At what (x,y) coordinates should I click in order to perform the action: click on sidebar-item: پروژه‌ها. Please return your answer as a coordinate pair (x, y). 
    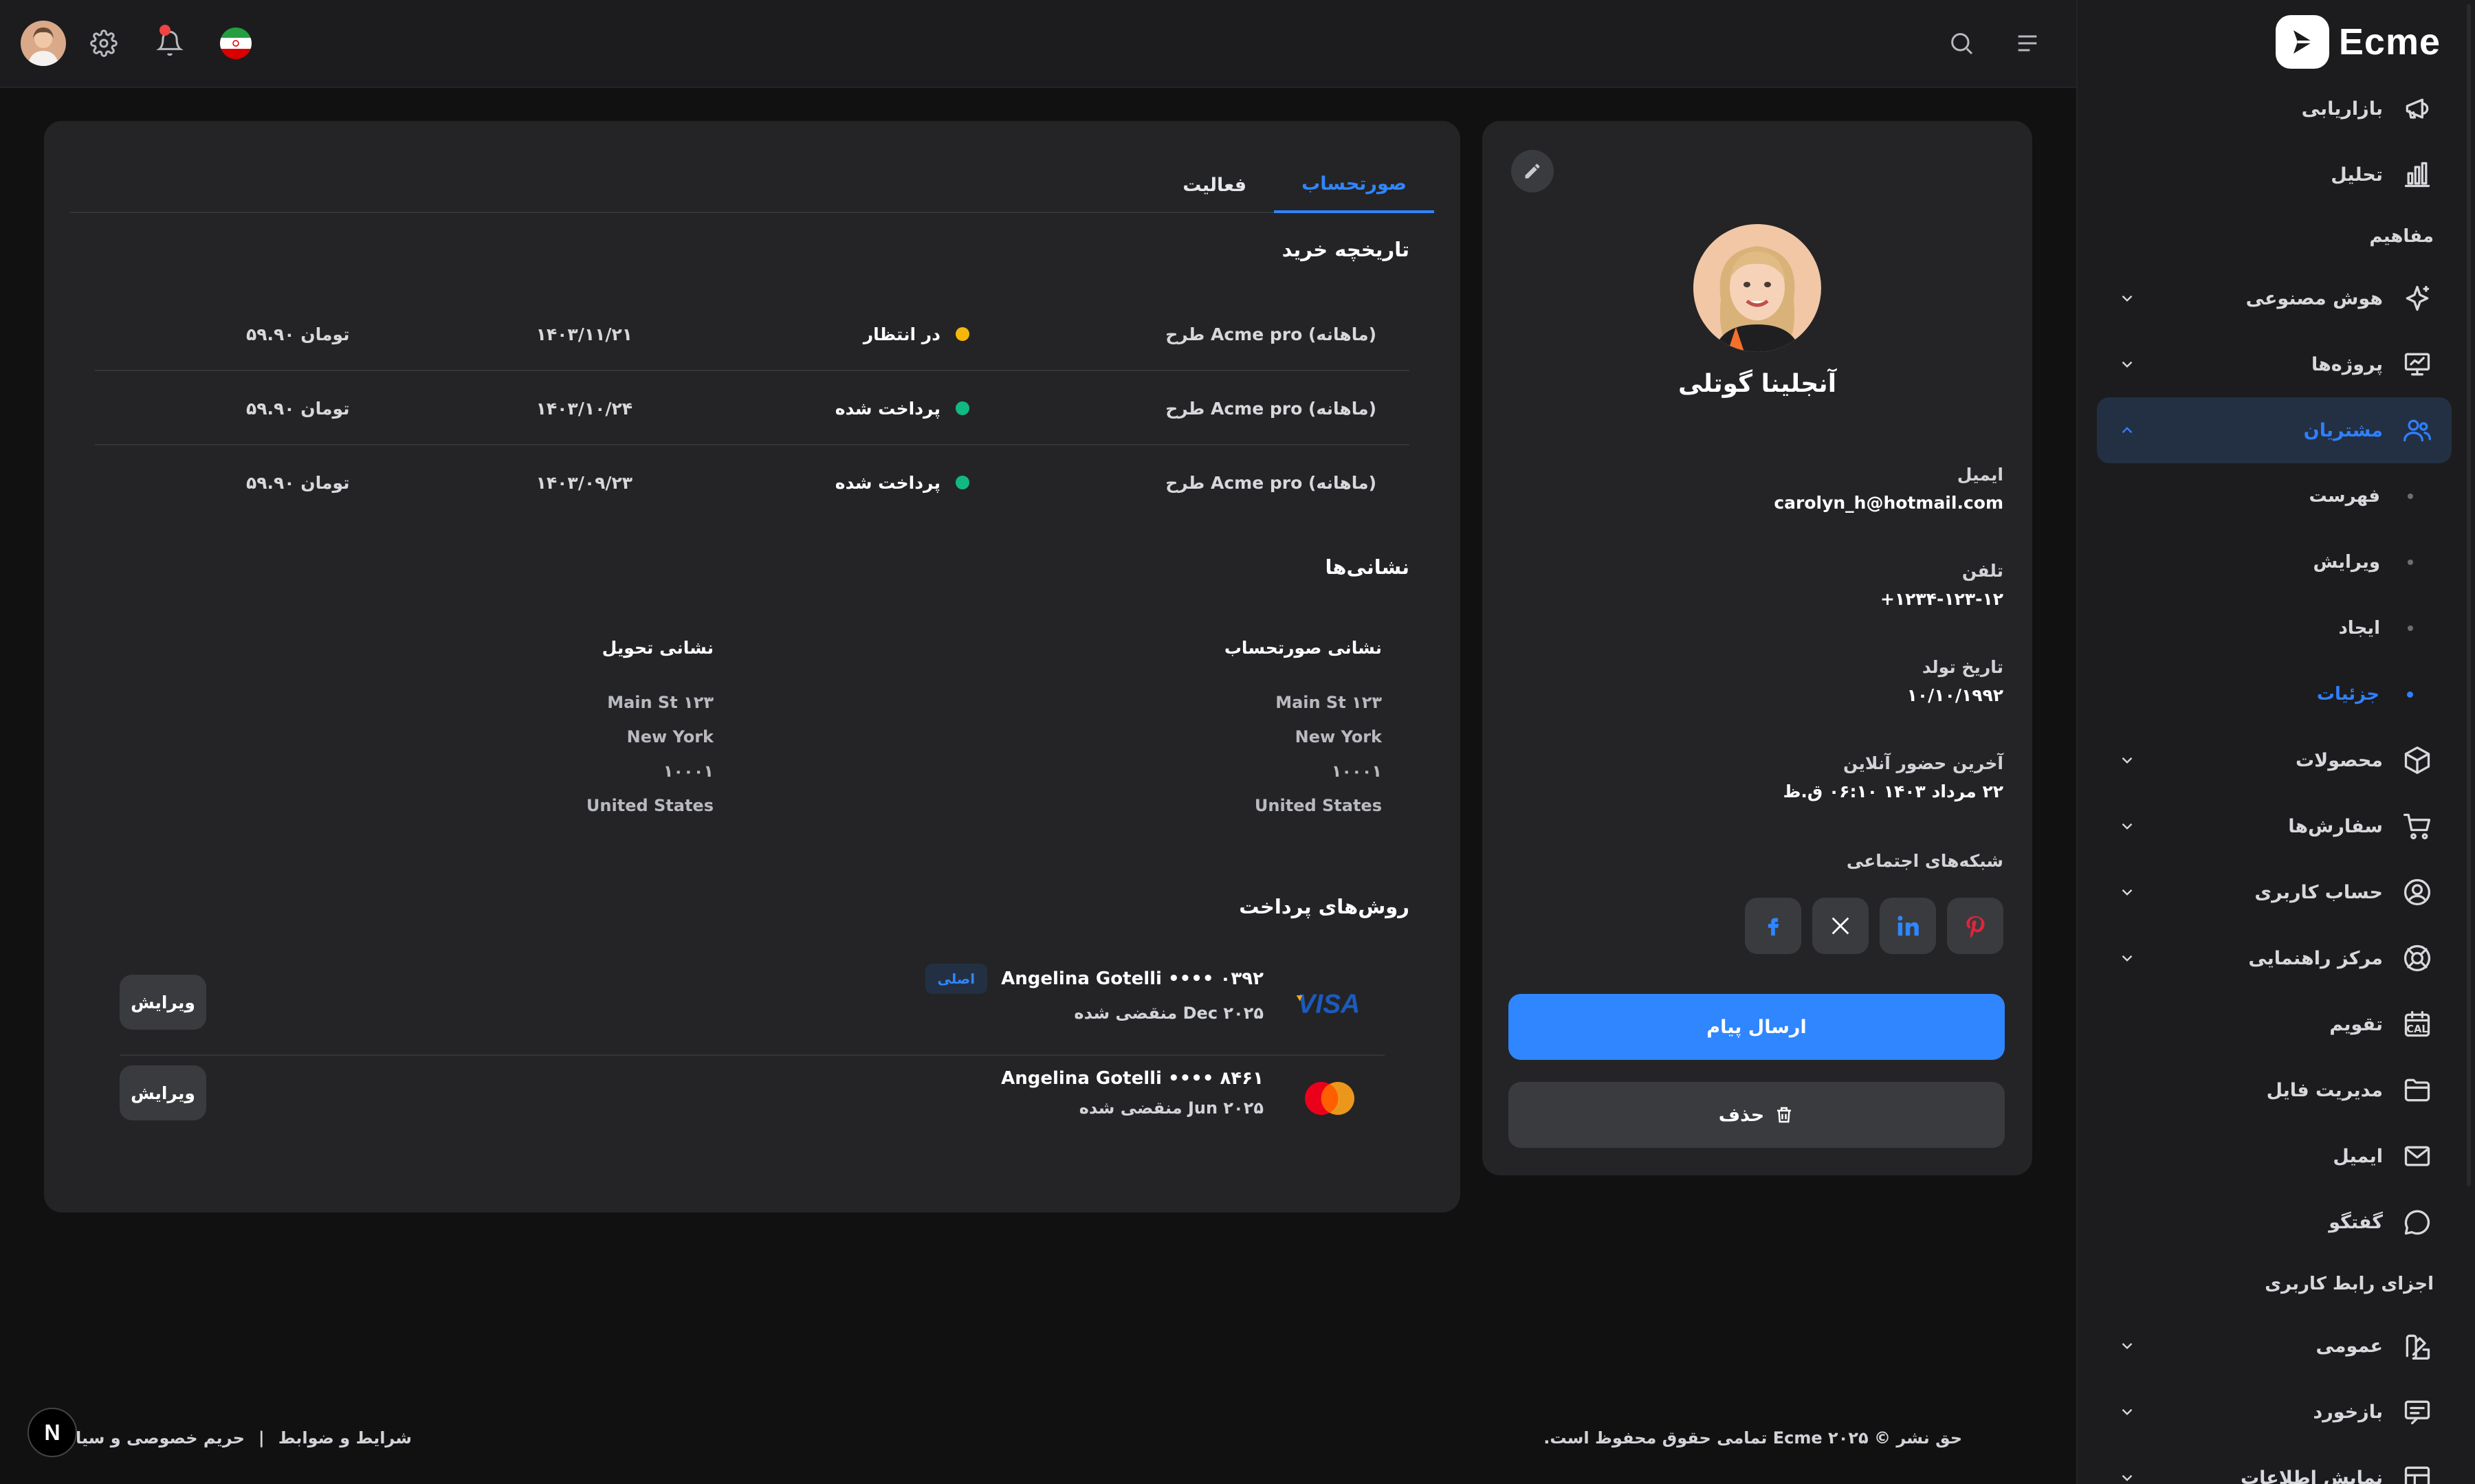
    Looking at the image, I should click on (2274, 364).